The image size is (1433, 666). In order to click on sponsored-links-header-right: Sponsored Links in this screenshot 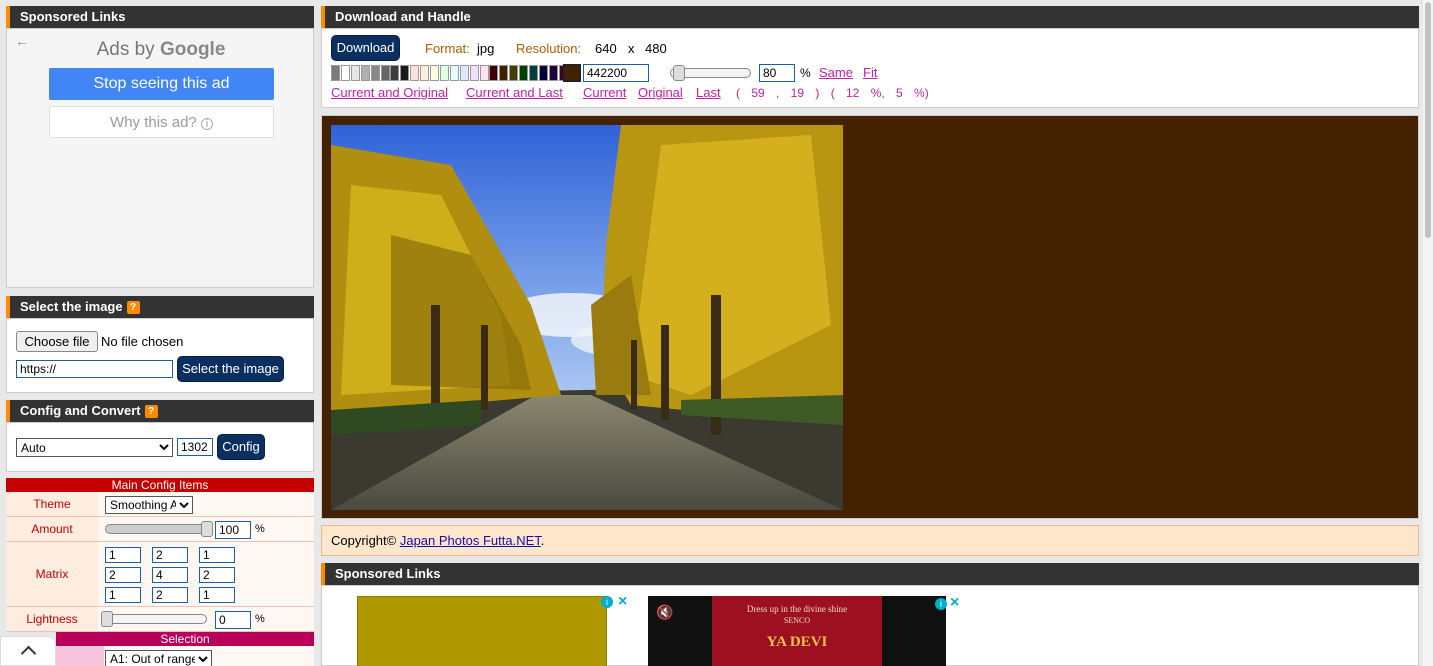, I will do `click(870, 574)`.